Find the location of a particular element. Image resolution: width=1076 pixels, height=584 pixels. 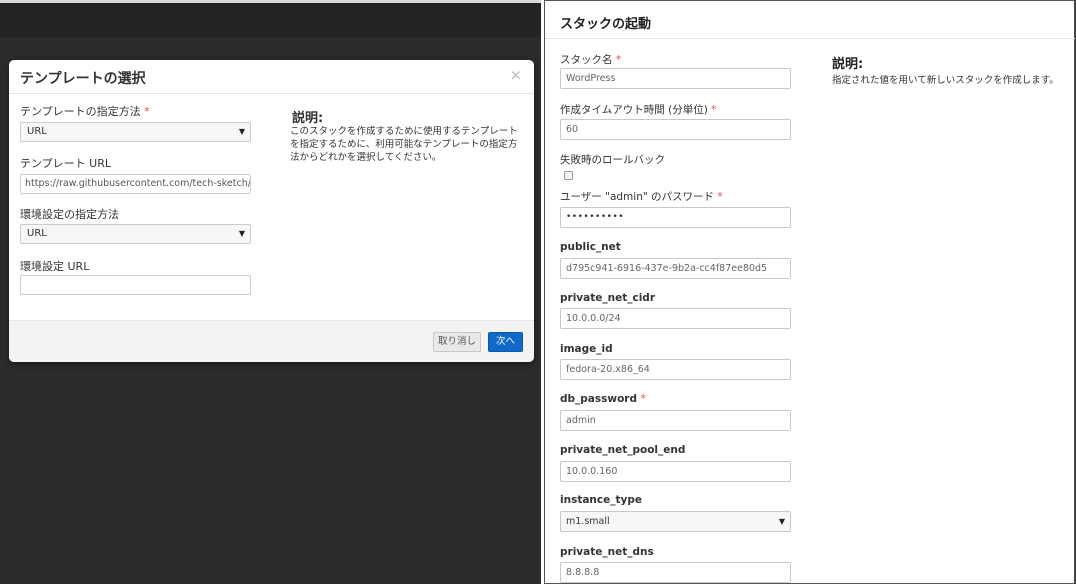

public-net-label: public_net is located at coordinates (590, 247).